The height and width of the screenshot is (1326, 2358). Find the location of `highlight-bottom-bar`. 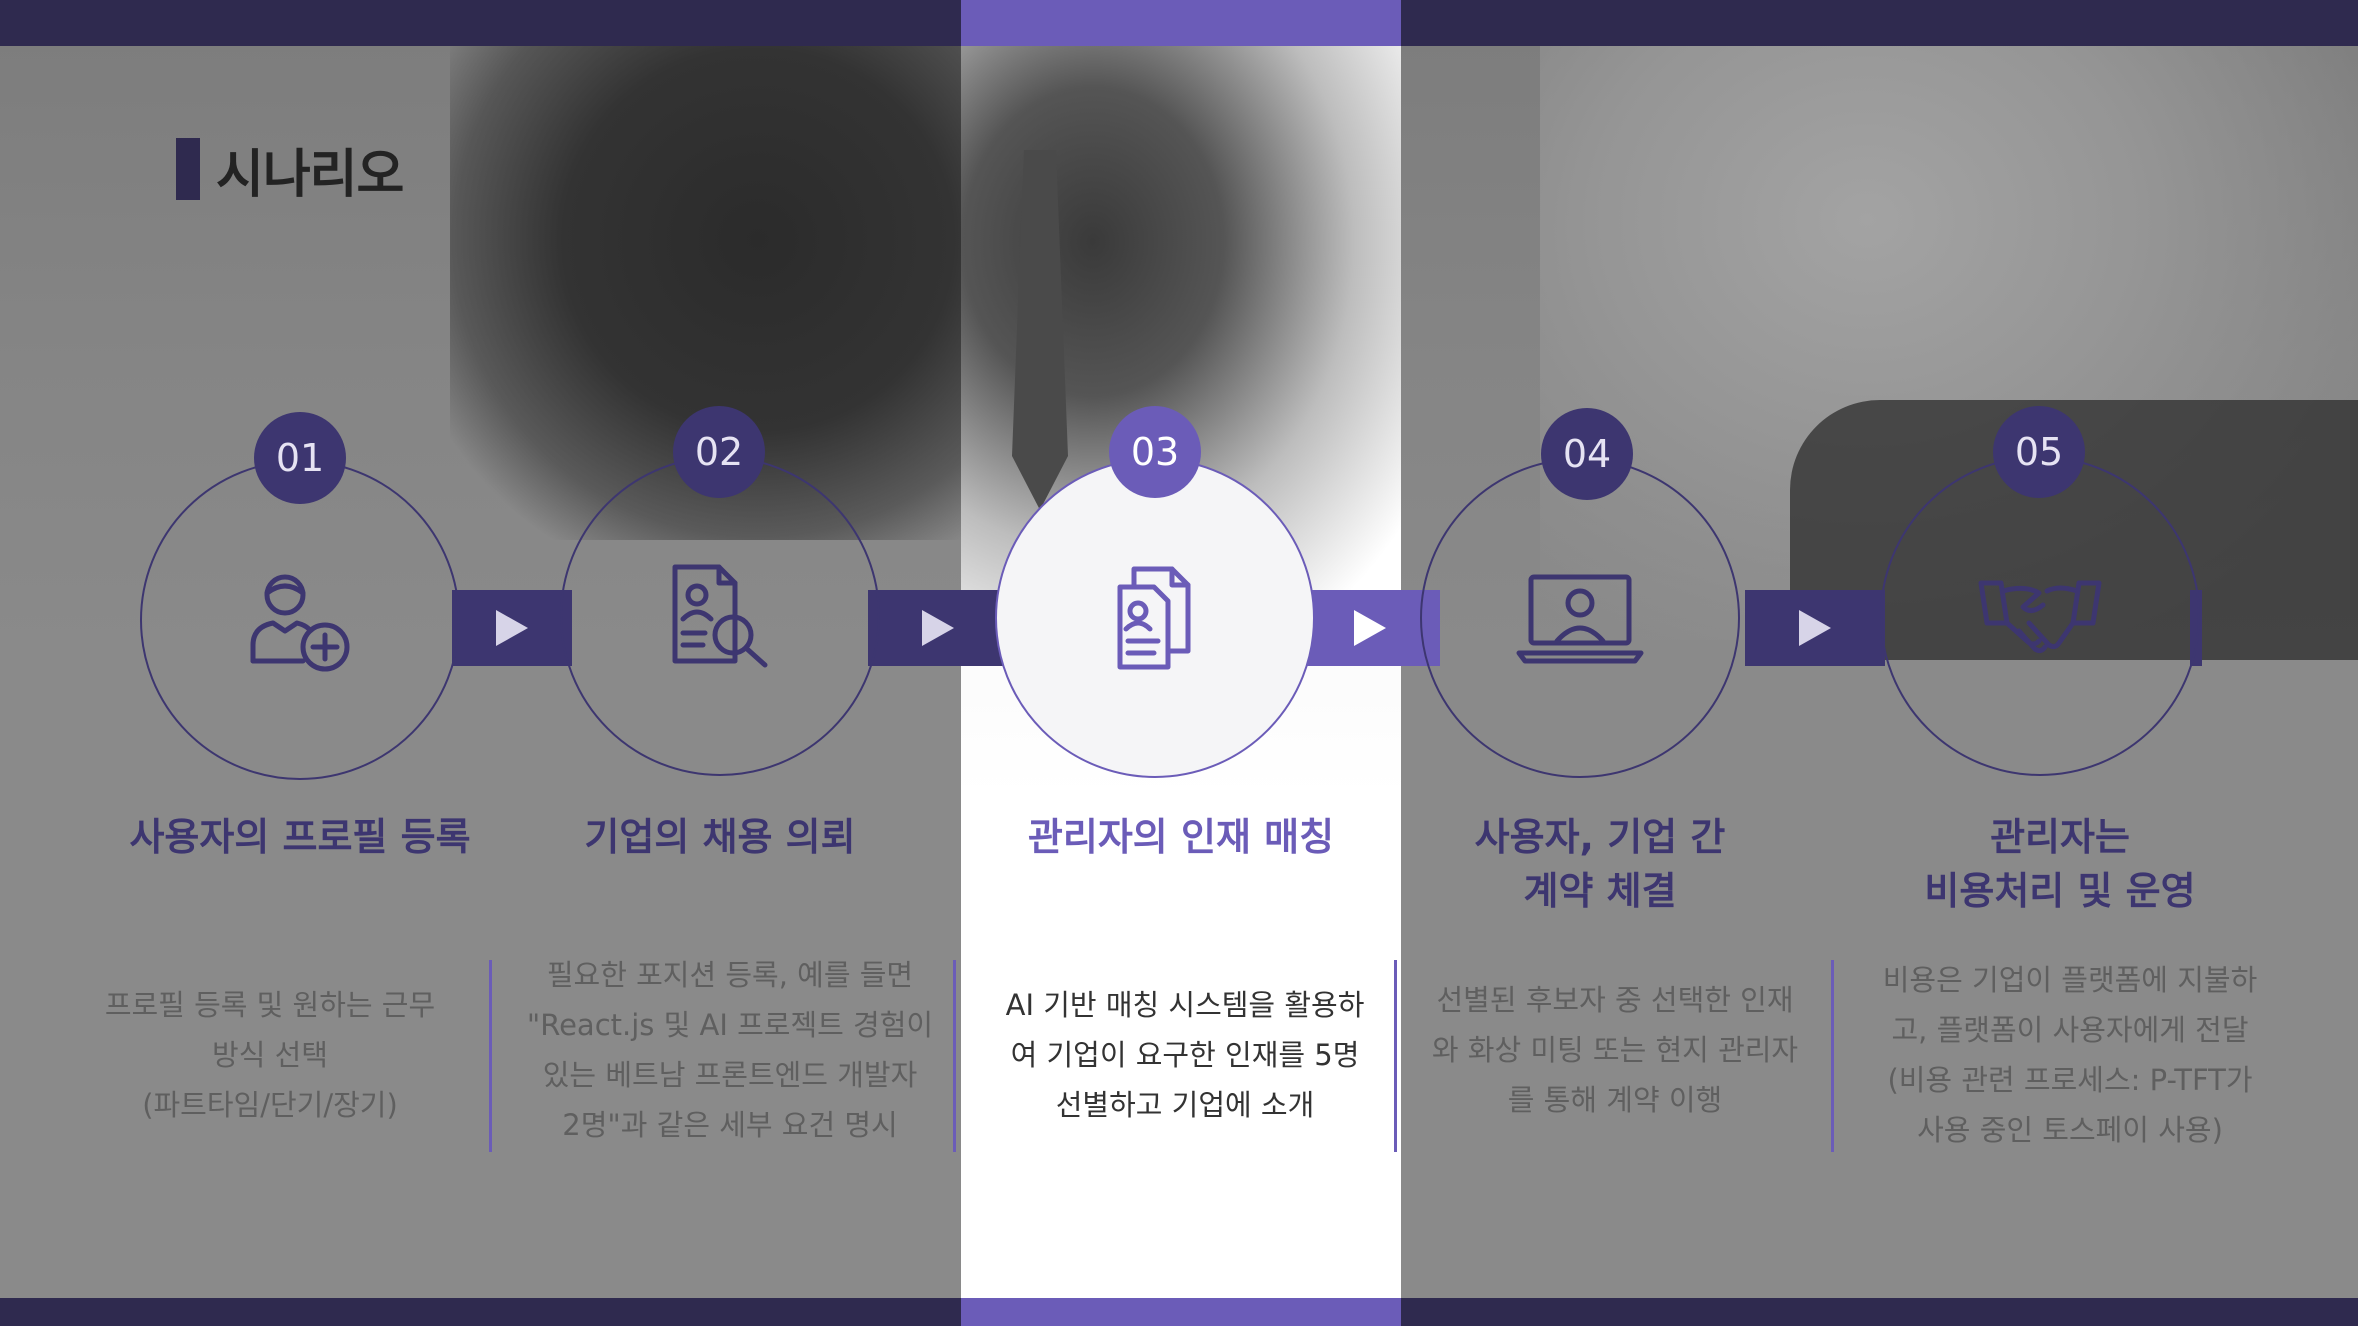

highlight-bottom-bar is located at coordinates (1181, 1312).